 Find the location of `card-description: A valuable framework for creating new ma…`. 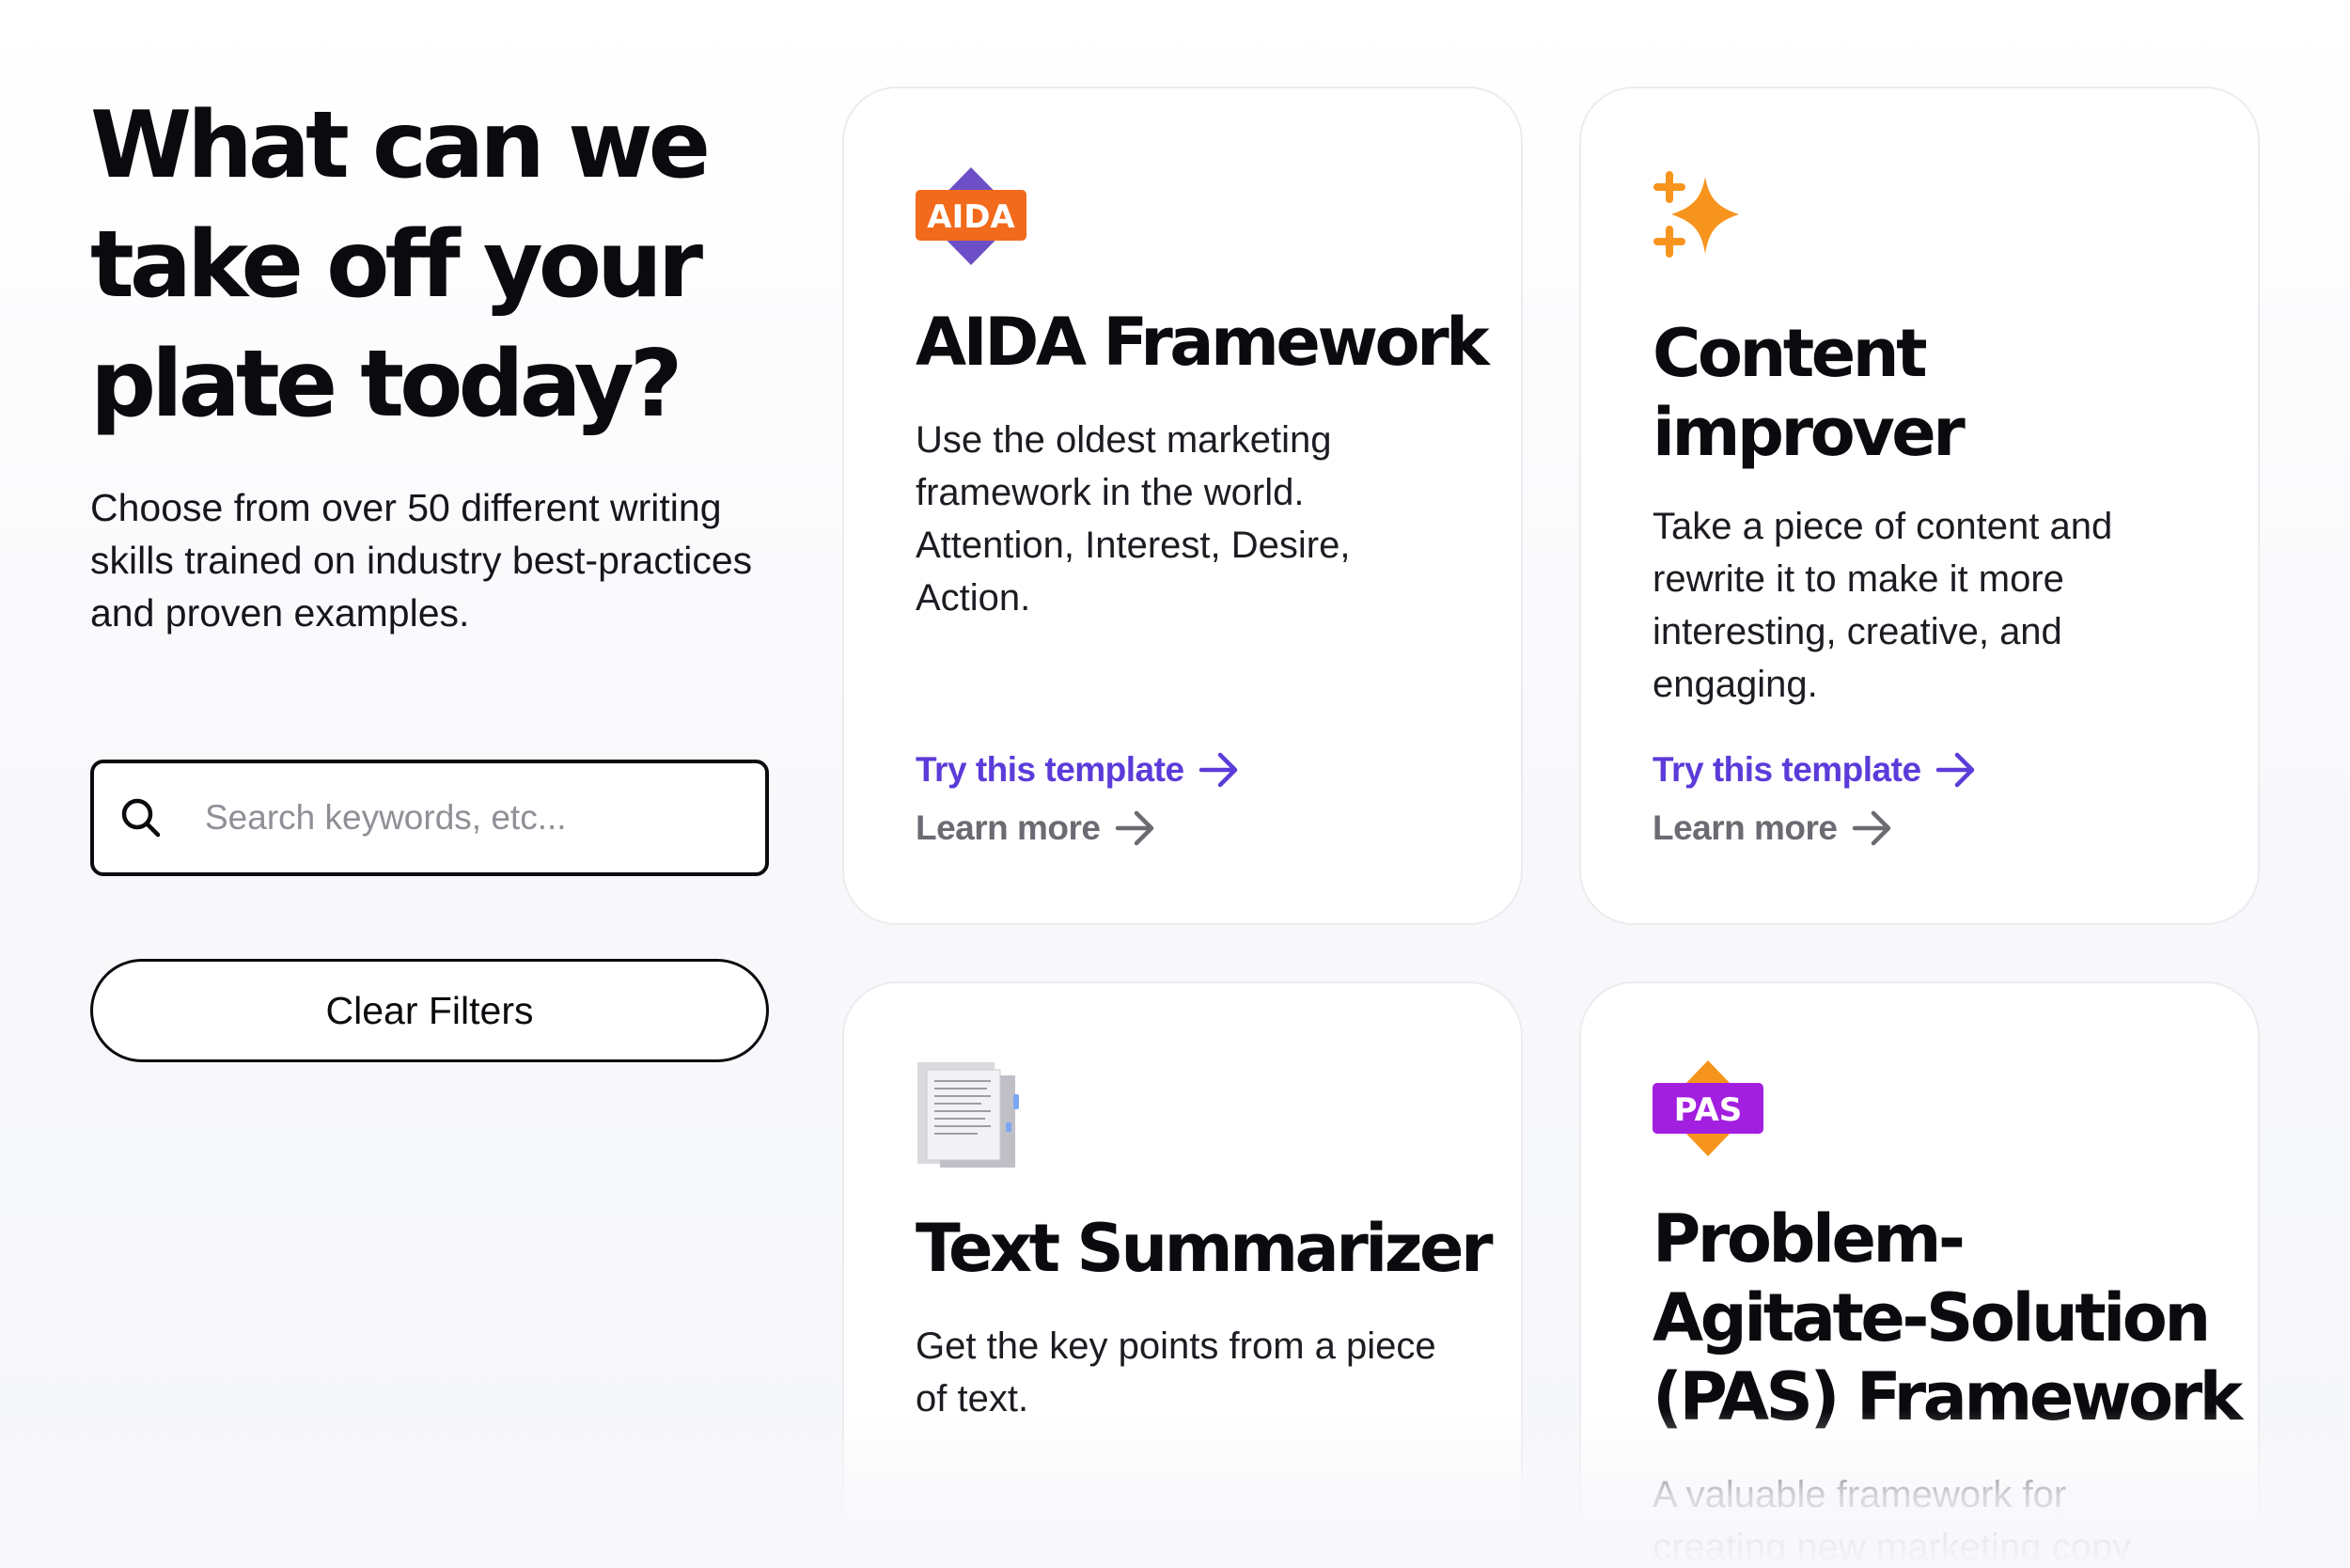

card-description: A valuable framework for creating new ma… is located at coordinates (1892, 1521).